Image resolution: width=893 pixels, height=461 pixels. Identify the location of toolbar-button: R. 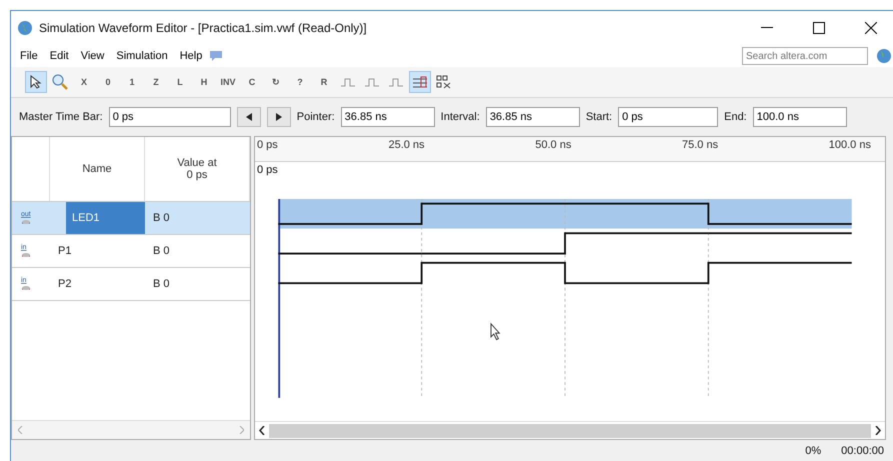
(324, 82).